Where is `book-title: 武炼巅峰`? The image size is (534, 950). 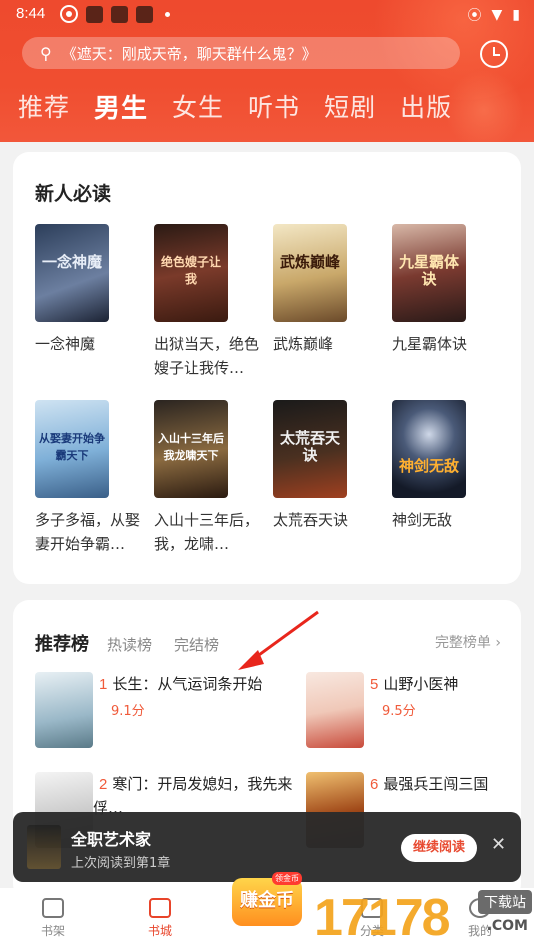
book-title: 武炼巅峰 is located at coordinates (303, 344).